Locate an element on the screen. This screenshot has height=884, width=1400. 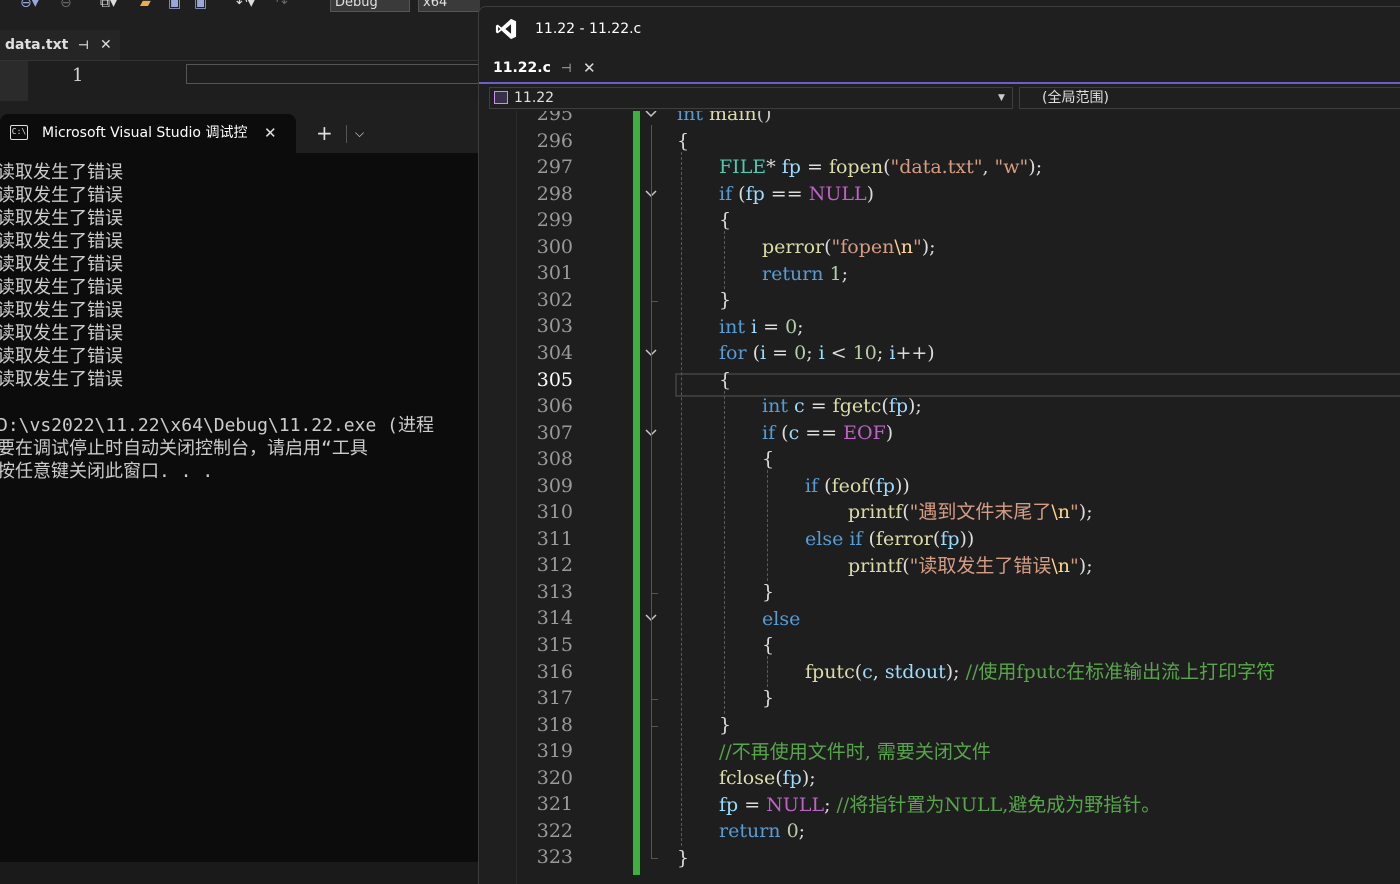
code-line-309: if (feof(fp)) is located at coordinates (857, 486).